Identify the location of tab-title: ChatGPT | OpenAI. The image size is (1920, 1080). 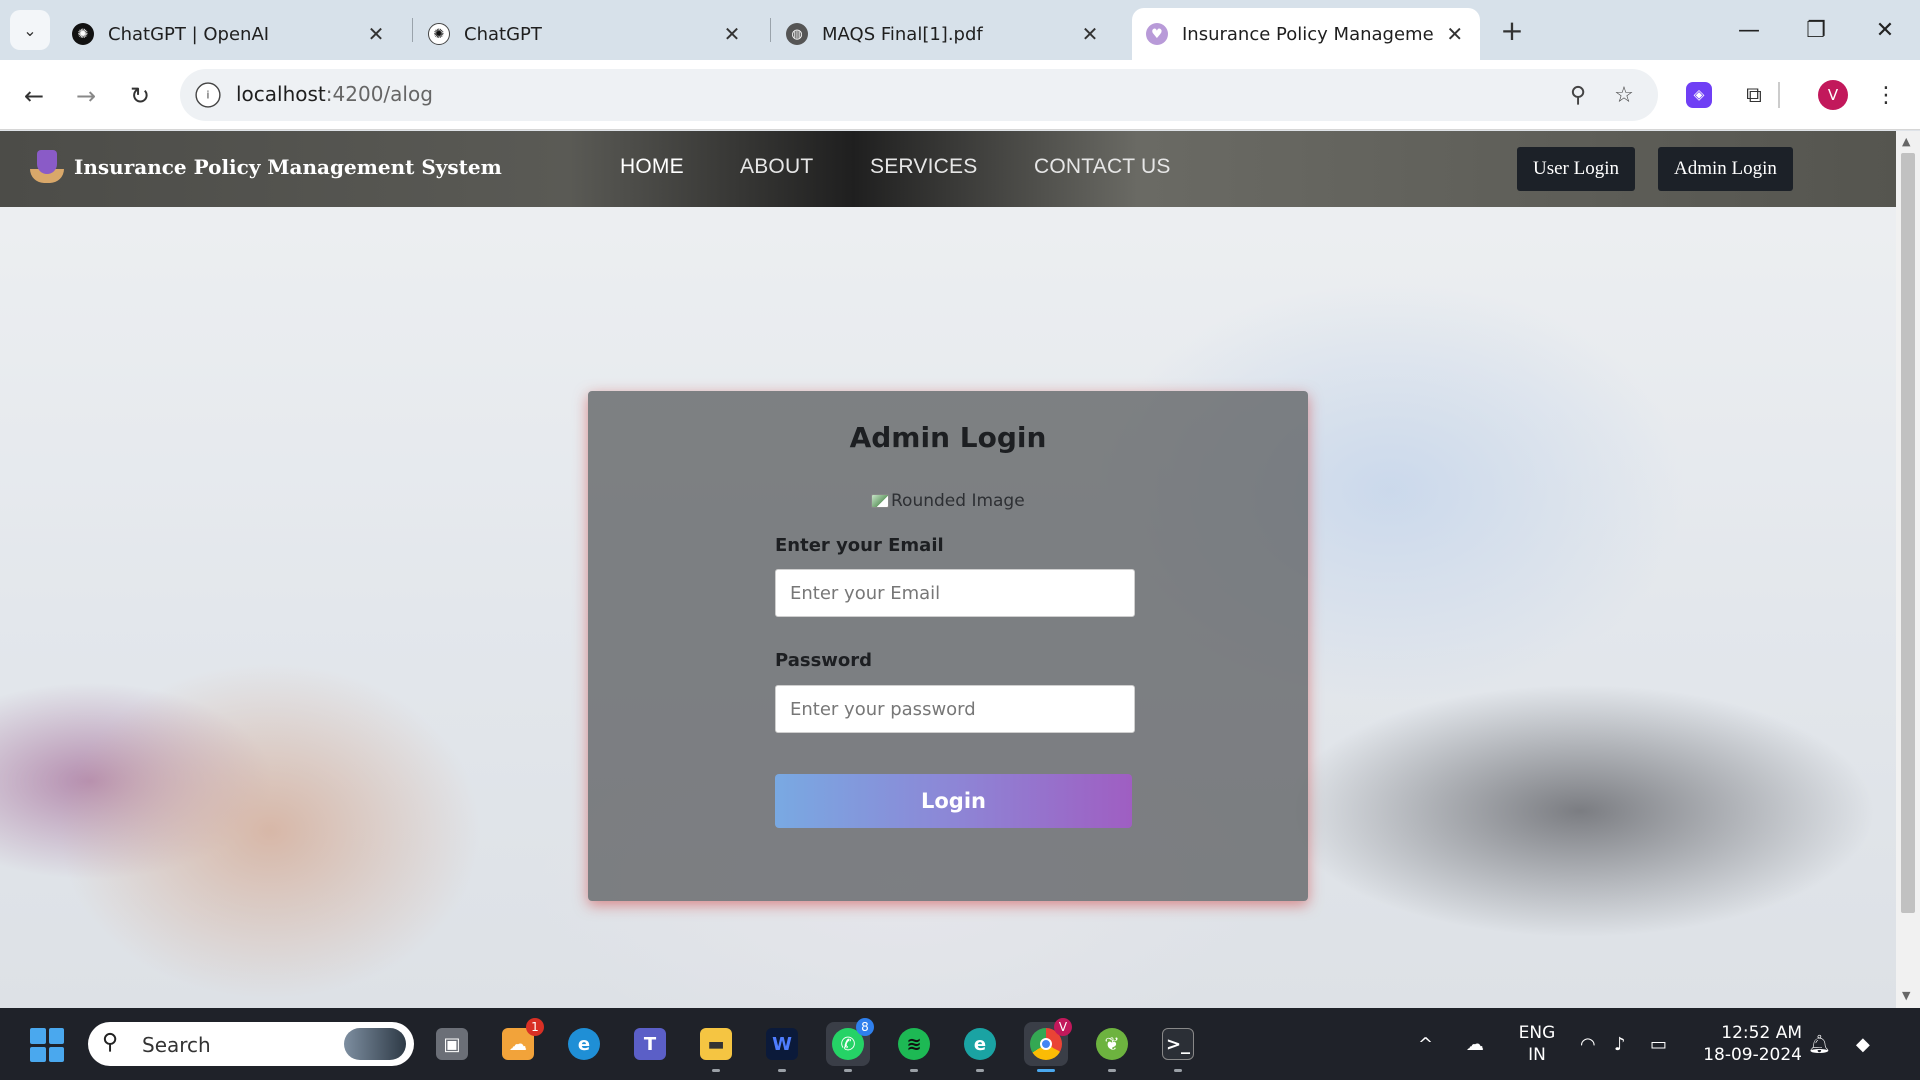
(189, 34).